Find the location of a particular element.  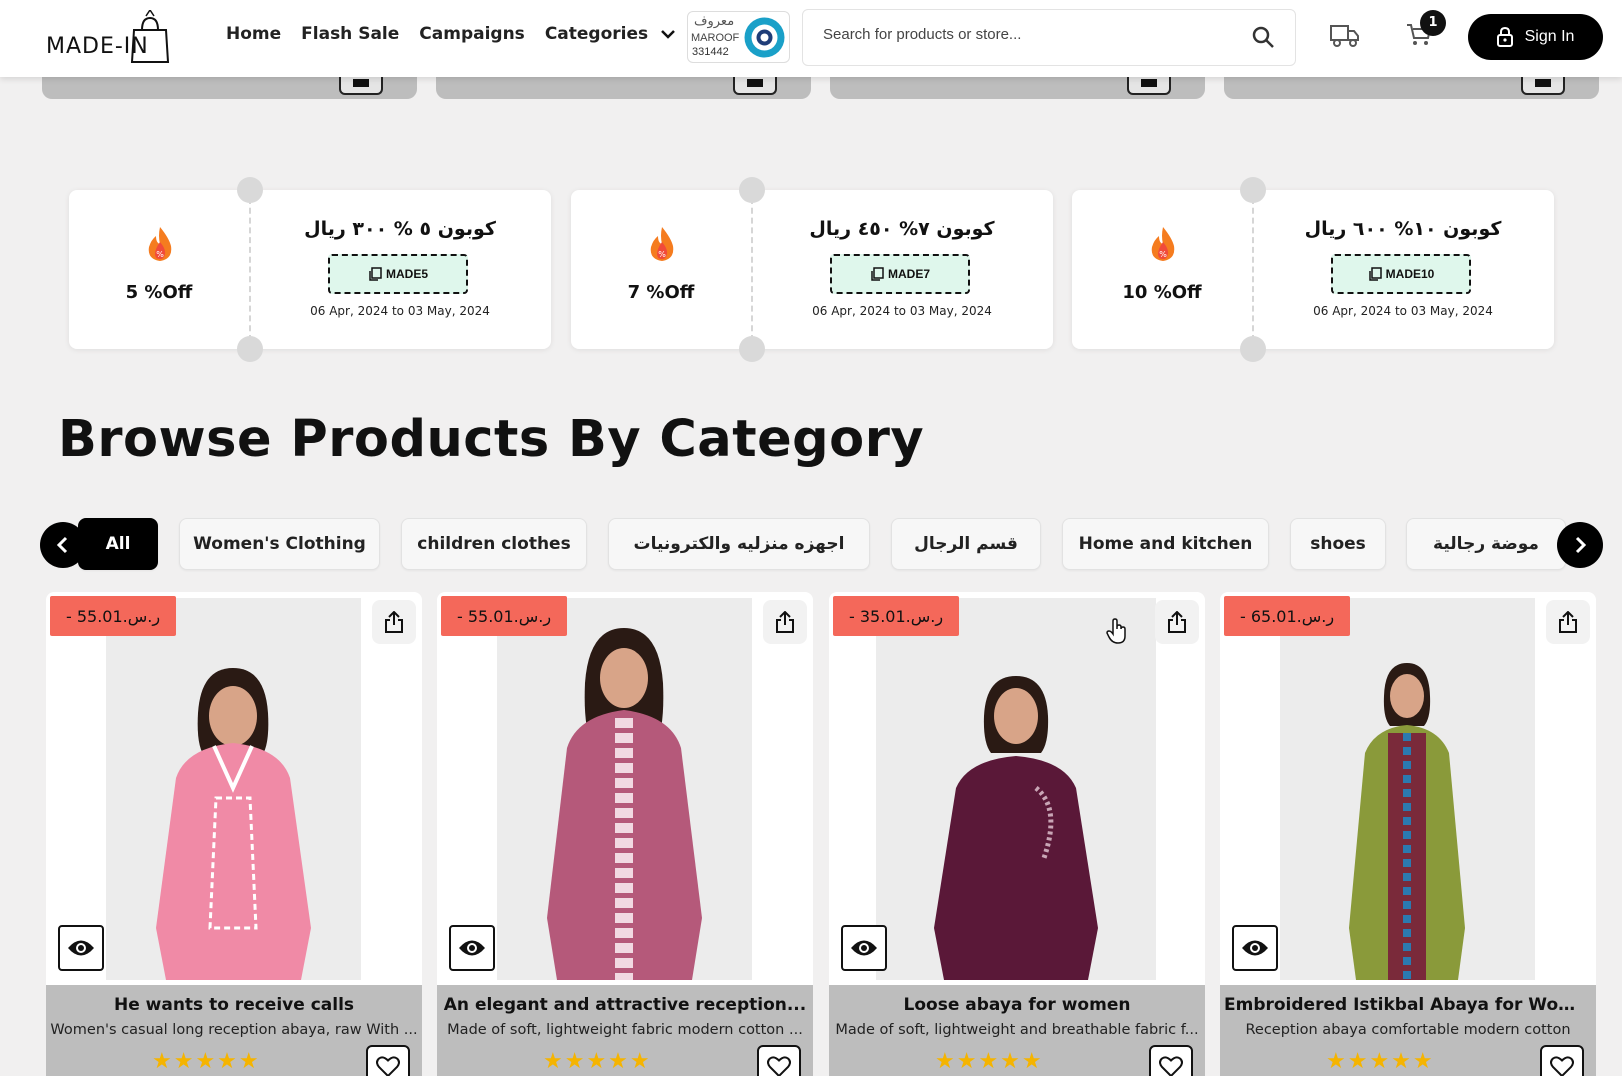

product-name: Loose abaya for women is located at coordinates (1017, 1005).